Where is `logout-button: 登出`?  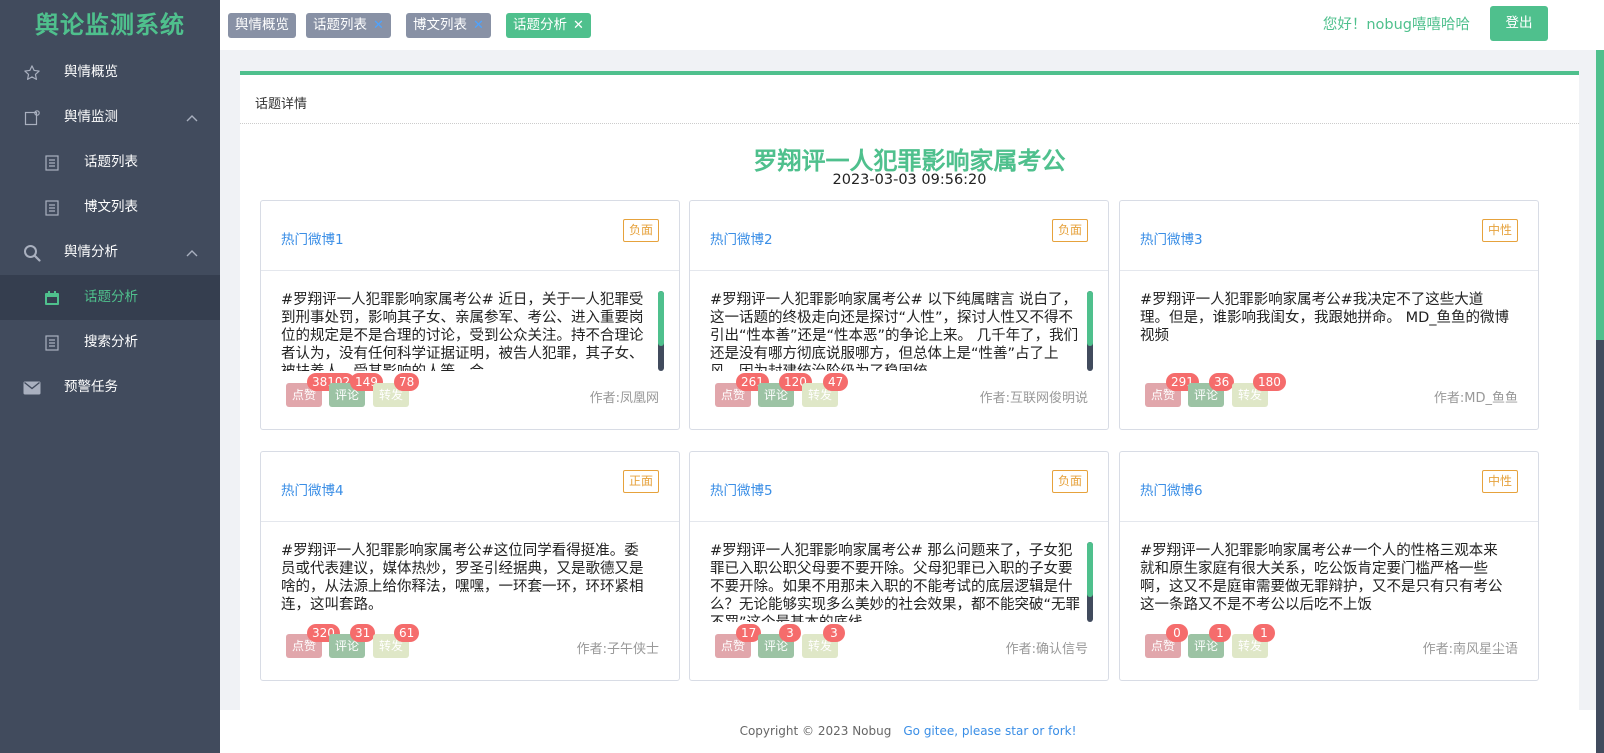
logout-button: 登出 is located at coordinates (1519, 23).